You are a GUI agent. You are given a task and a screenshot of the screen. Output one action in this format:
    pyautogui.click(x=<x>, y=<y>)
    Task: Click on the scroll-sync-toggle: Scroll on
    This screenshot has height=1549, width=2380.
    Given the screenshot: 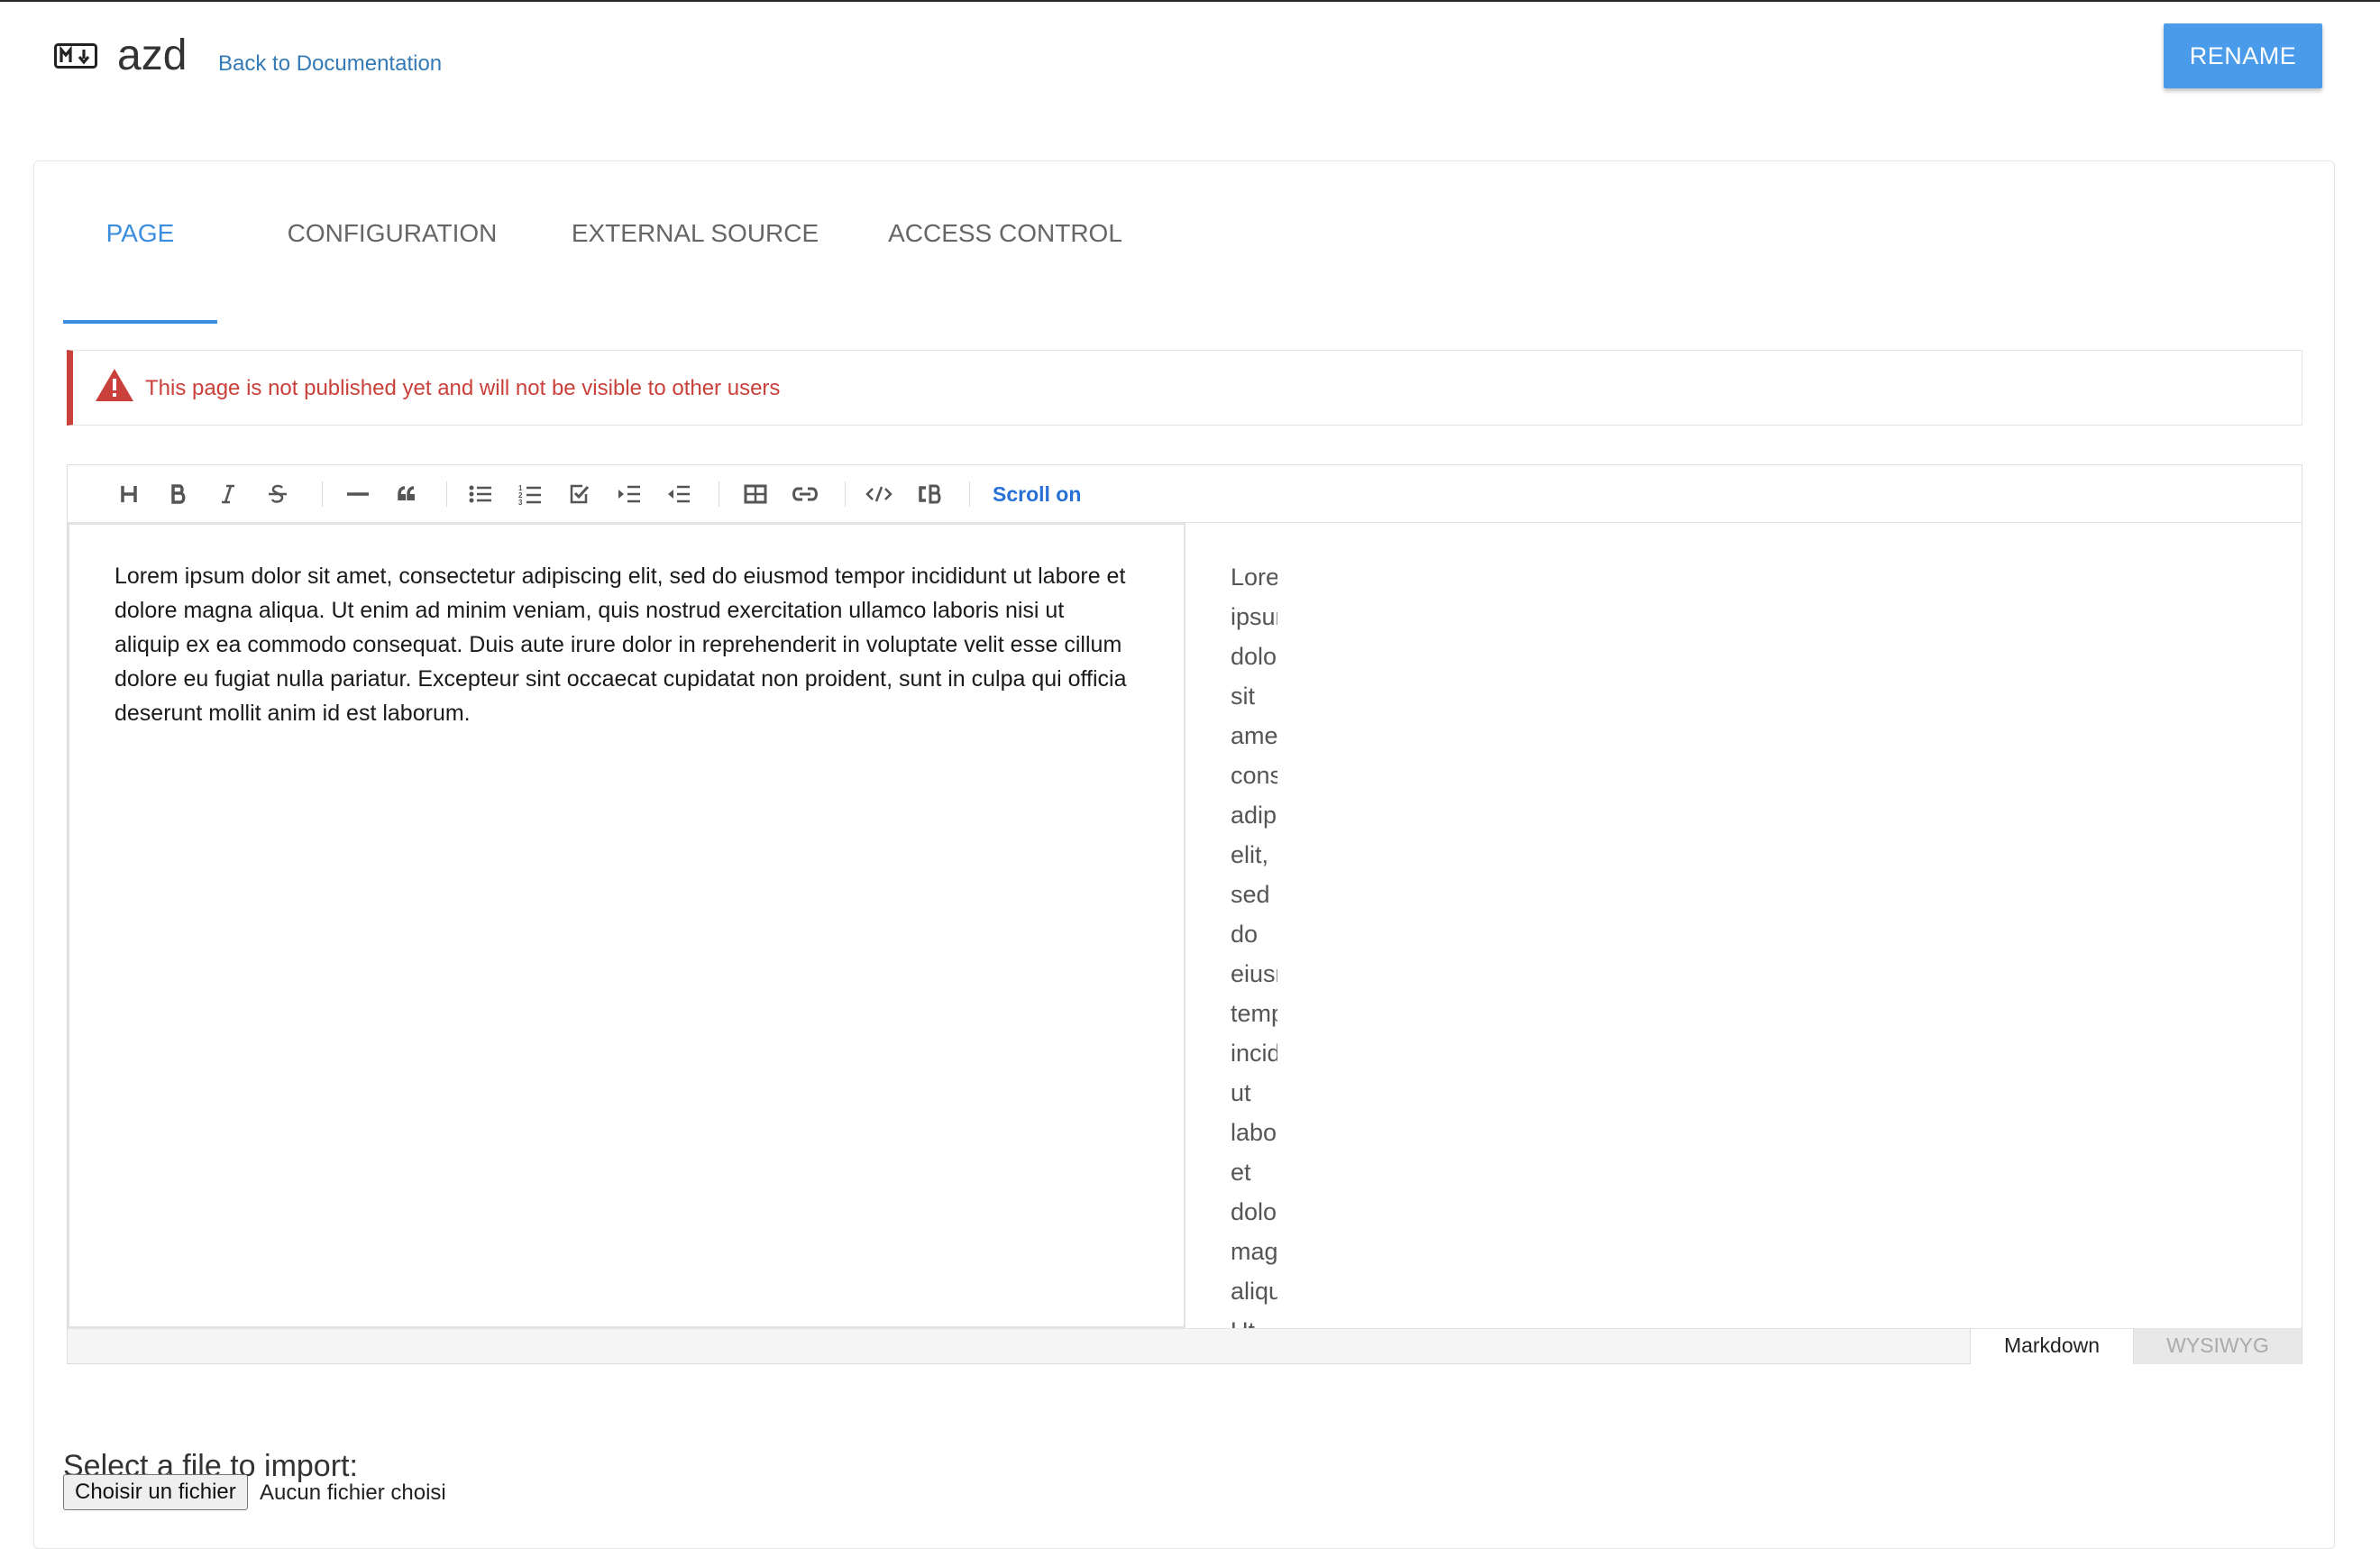 What is the action you would take?
    pyautogui.click(x=1037, y=494)
    